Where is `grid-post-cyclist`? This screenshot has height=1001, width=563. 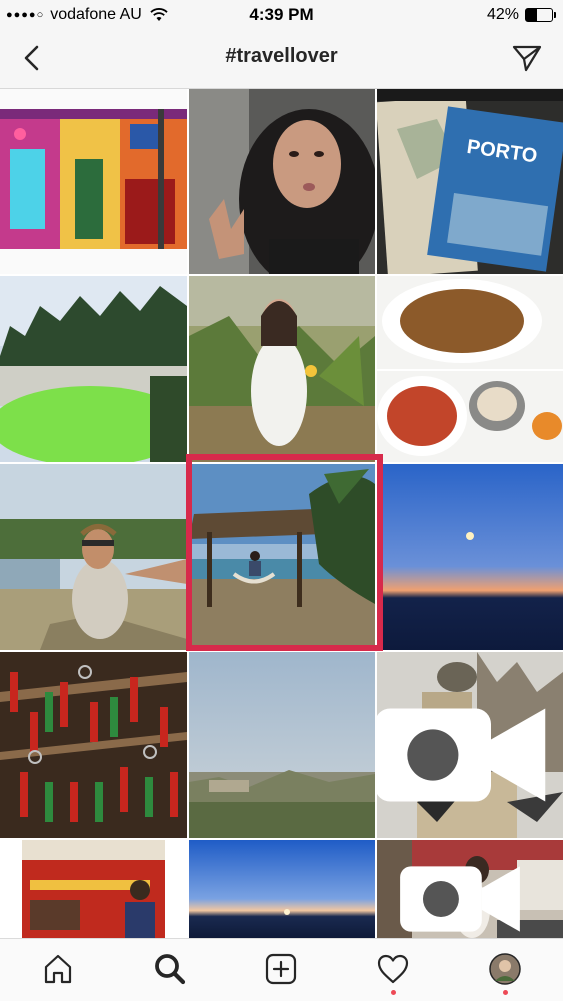 grid-post-cyclist is located at coordinates (93, 557).